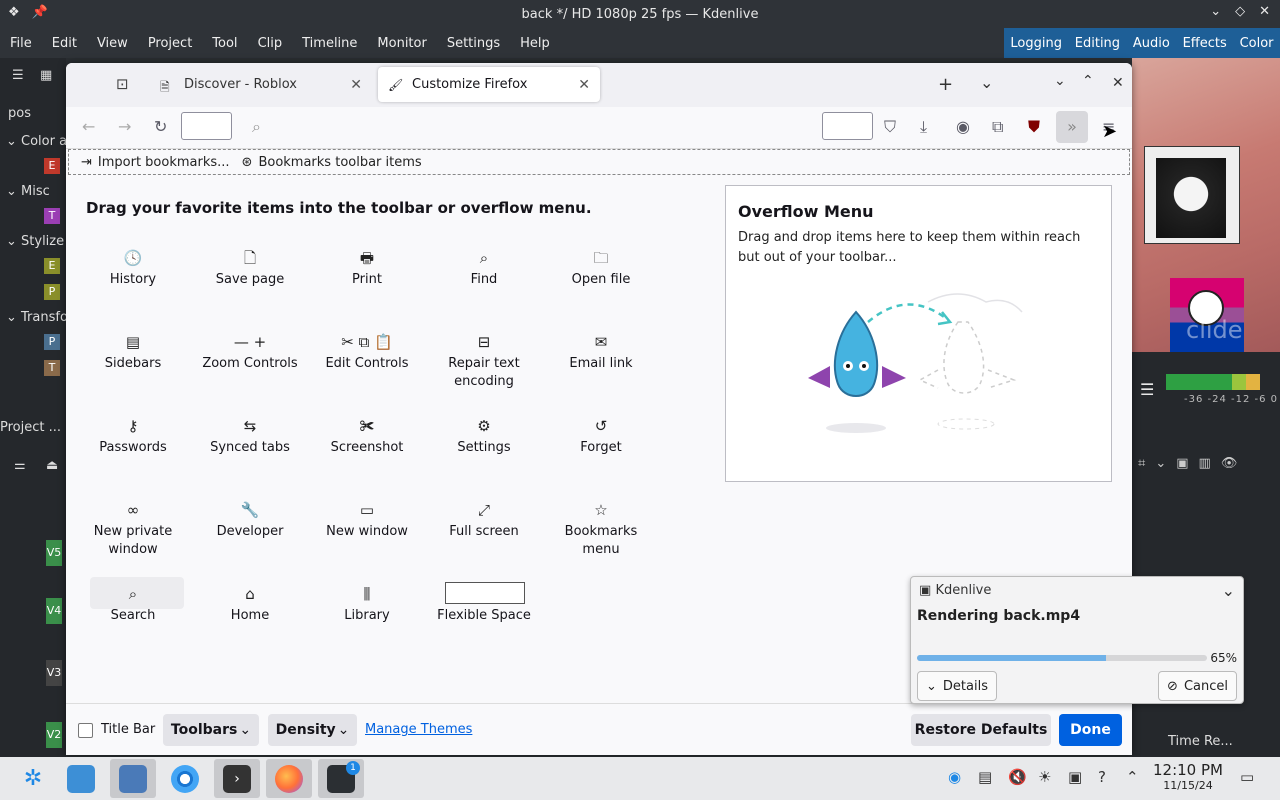 The height and width of the screenshot is (800, 1280). I want to click on back-icon: ←, so click(88, 126).